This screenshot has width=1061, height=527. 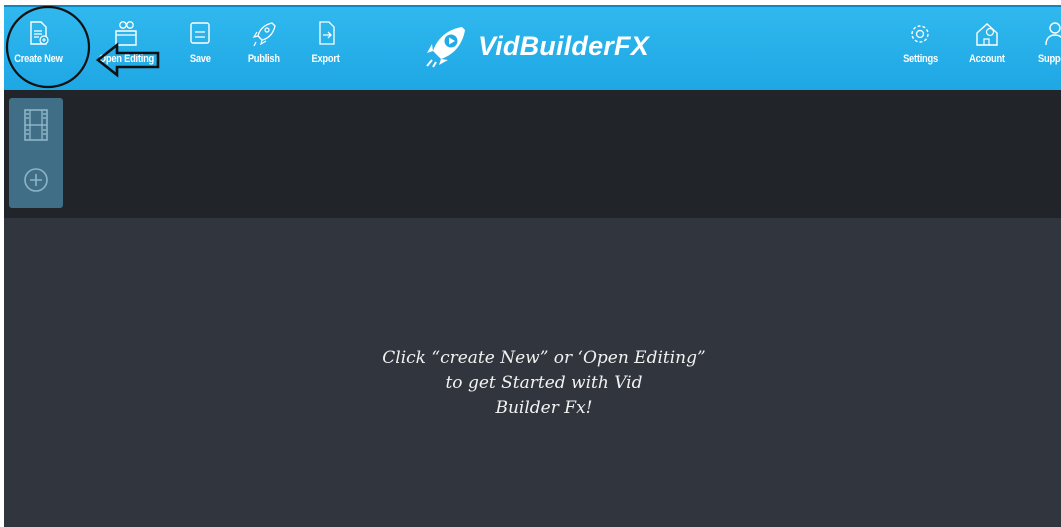 I want to click on export-icon, so click(x=327, y=33).